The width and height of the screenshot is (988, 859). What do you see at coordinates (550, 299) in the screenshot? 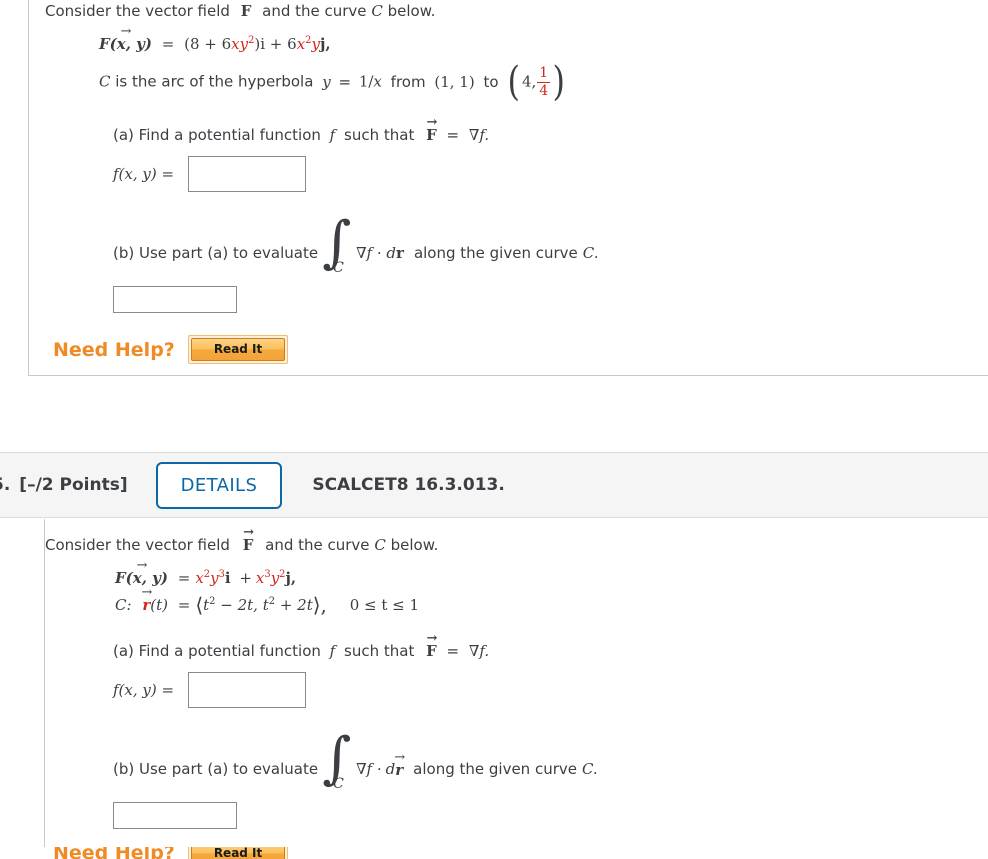
I see `question-1-answer-b-row` at bounding box center [550, 299].